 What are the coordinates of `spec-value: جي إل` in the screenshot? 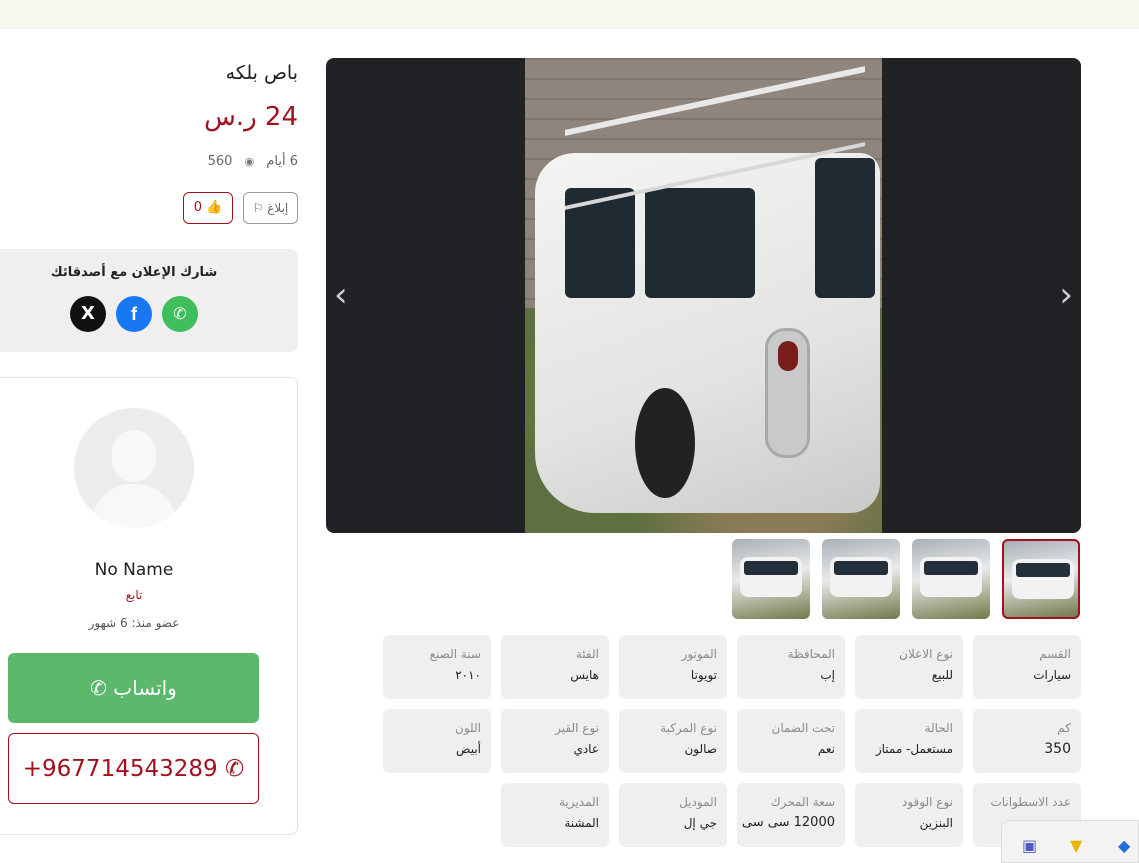 It's located at (700, 823).